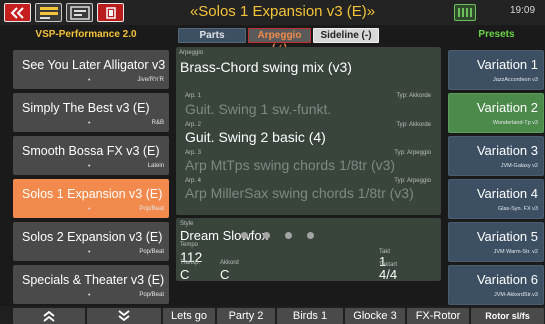  Describe the element at coordinates (86, 108) in the screenshot. I see `style-name: Simply The Best v3 (E)` at that location.